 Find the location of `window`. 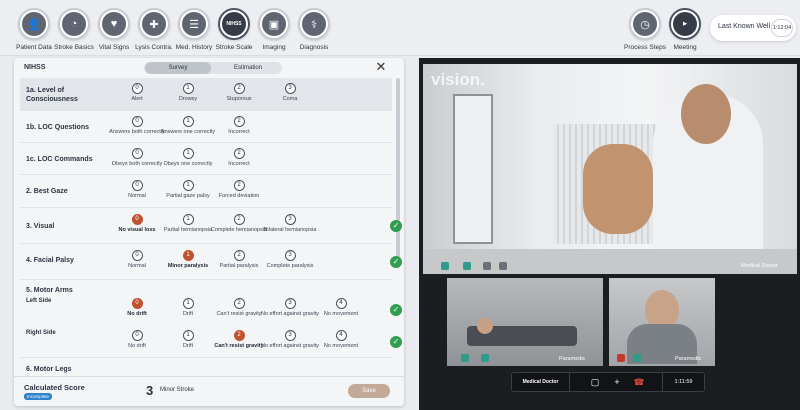

window is located at coordinates (473, 169).